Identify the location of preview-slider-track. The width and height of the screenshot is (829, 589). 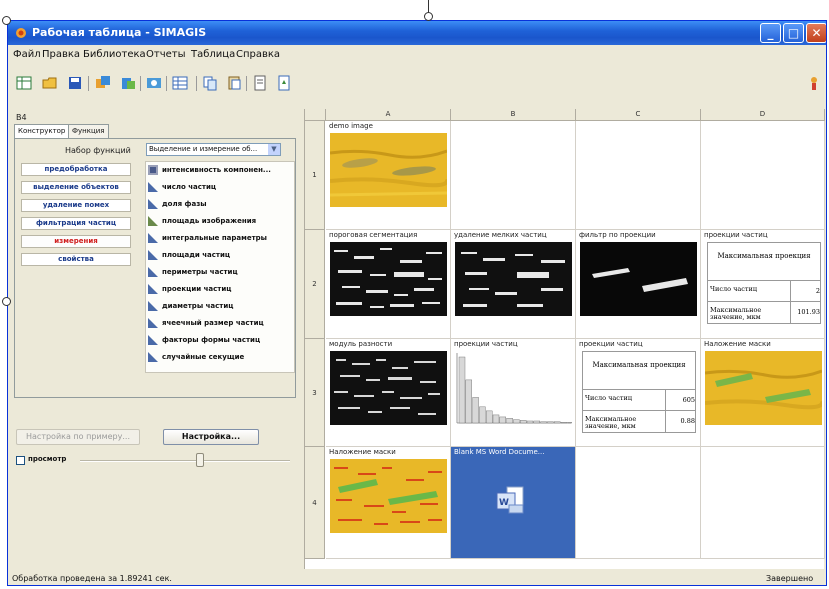
(185, 461).